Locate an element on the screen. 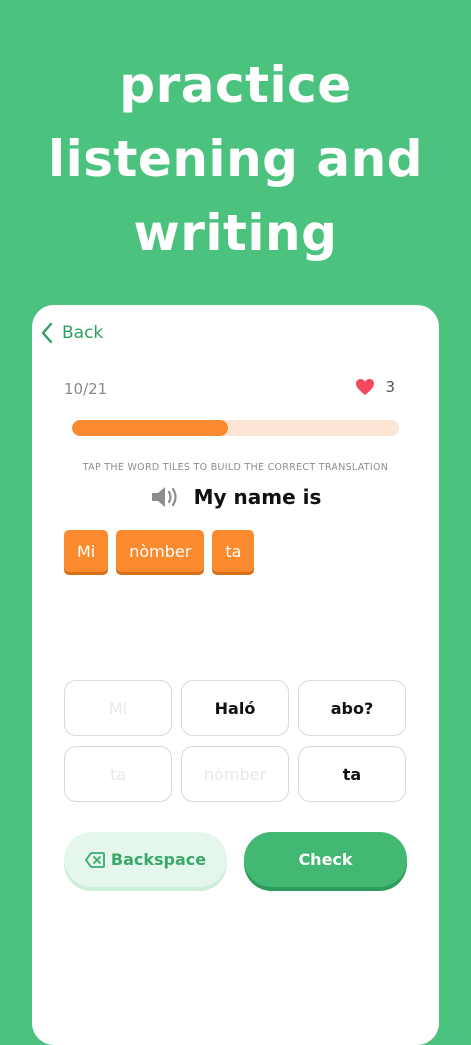  backspace-icon is located at coordinates (94, 859).